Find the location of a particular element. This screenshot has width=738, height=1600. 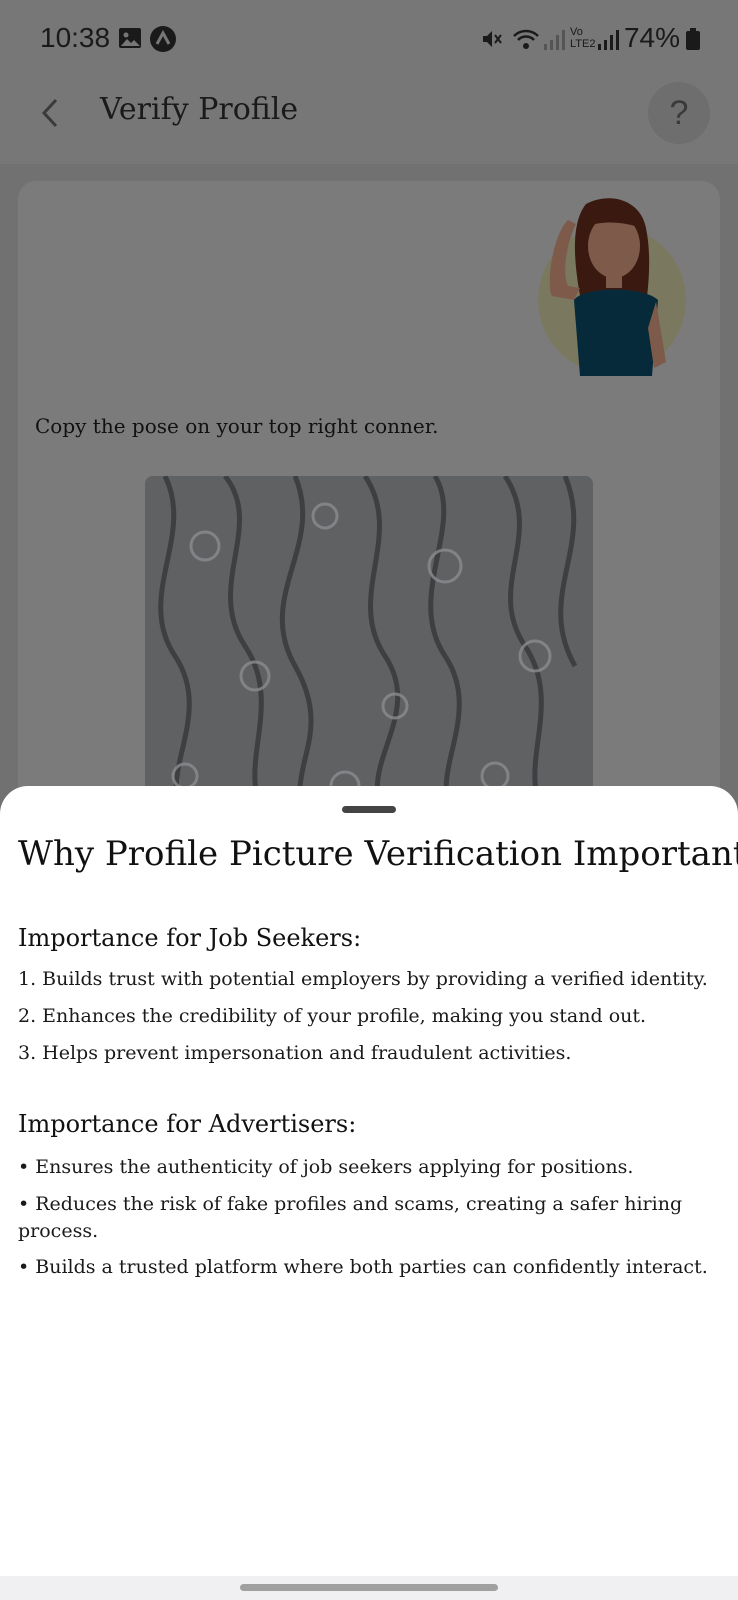

battery-icon is located at coordinates (693, 41).